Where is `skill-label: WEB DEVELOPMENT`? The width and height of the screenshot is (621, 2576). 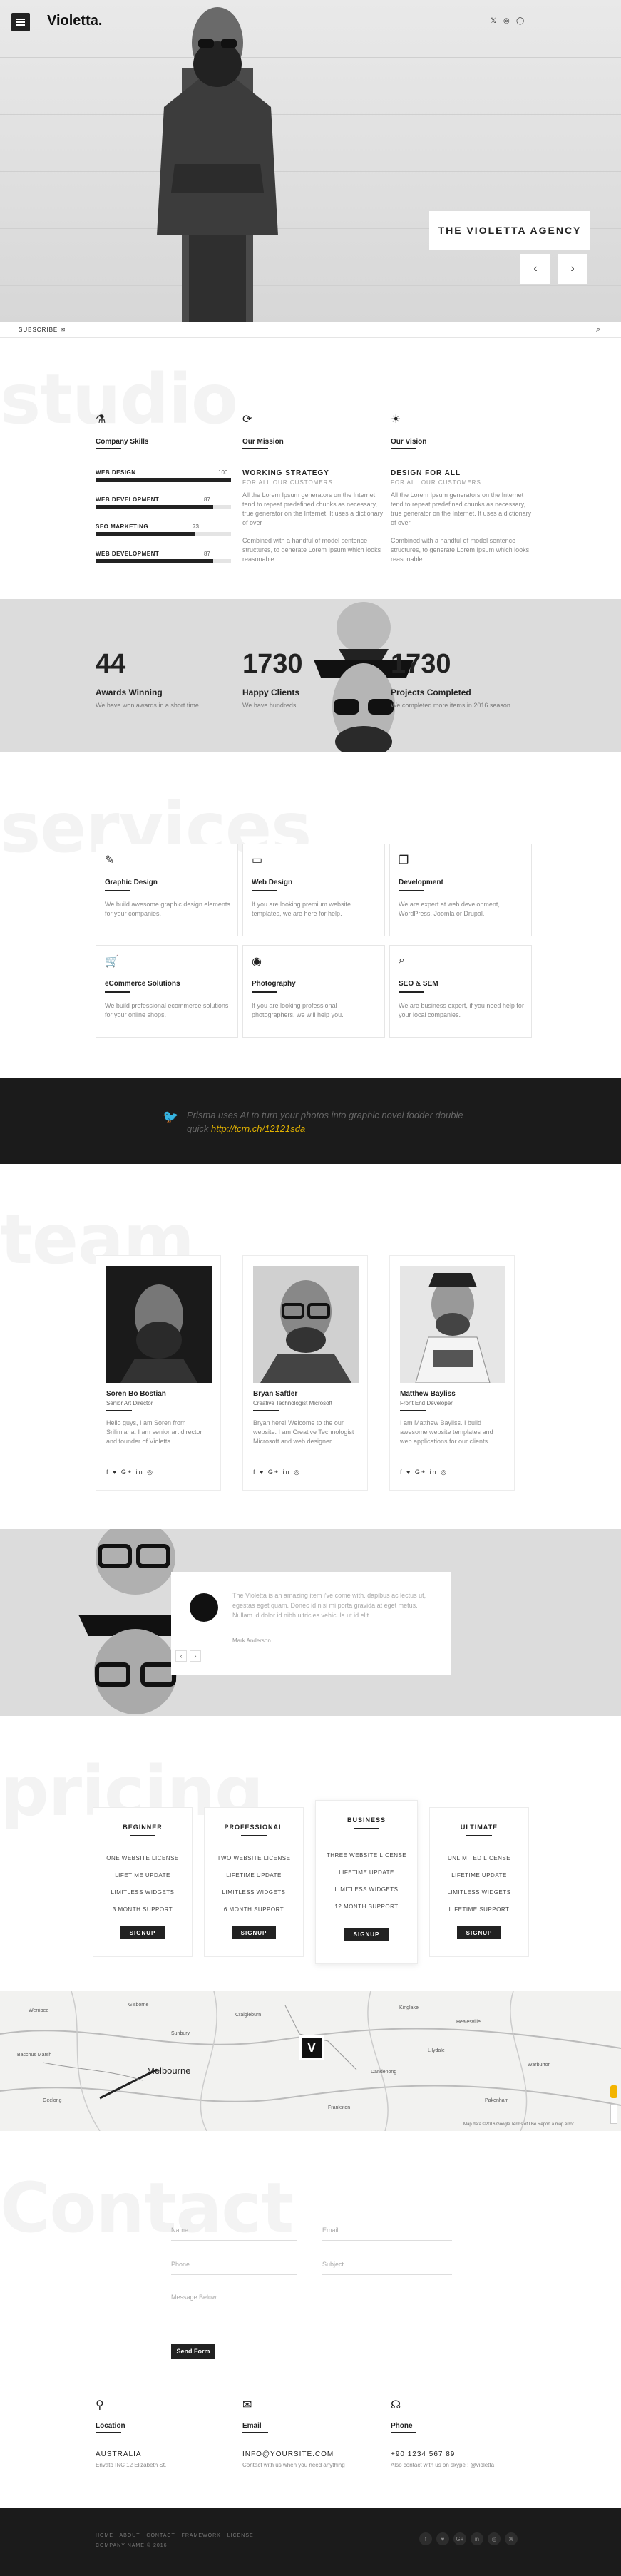
skill-label: WEB DEVELOPMENT is located at coordinates (128, 499).